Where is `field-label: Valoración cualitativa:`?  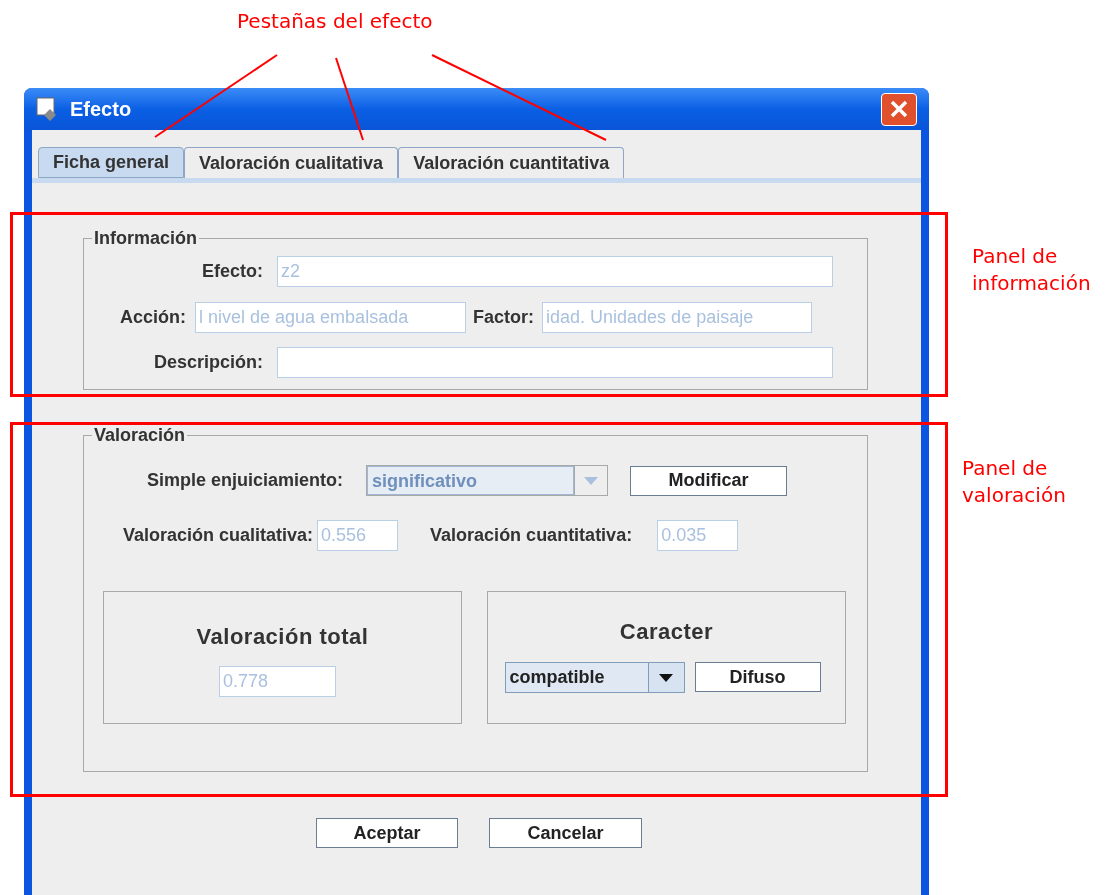 field-label: Valoración cualitativa: is located at coordinates (218, 535).